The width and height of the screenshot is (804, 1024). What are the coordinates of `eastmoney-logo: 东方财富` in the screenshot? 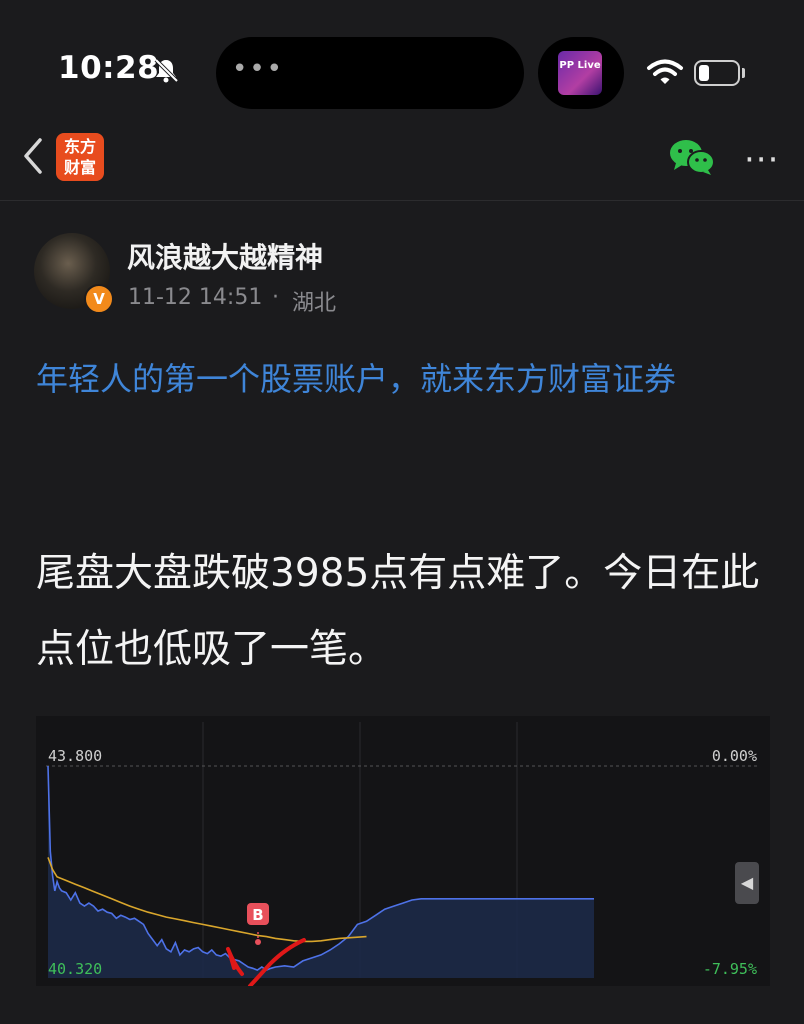 It's located at (80, 157).